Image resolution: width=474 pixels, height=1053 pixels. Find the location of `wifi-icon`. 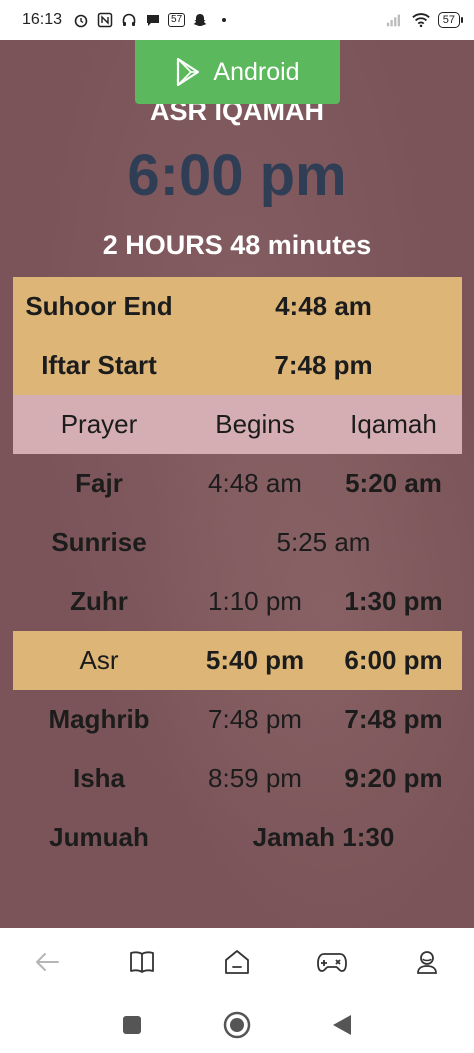

wifi-icon is located at coordinates (421, 20).